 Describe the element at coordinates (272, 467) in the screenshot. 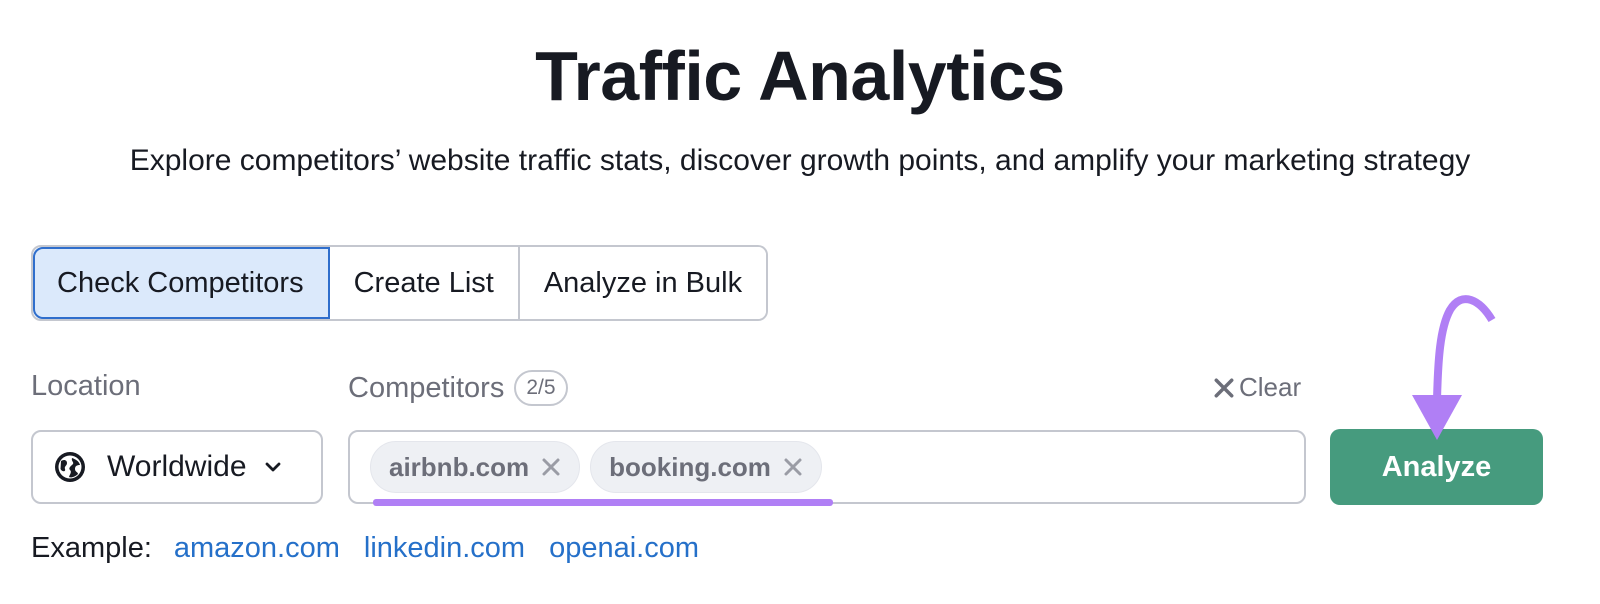

I see `chevron-down-icon` at that location.